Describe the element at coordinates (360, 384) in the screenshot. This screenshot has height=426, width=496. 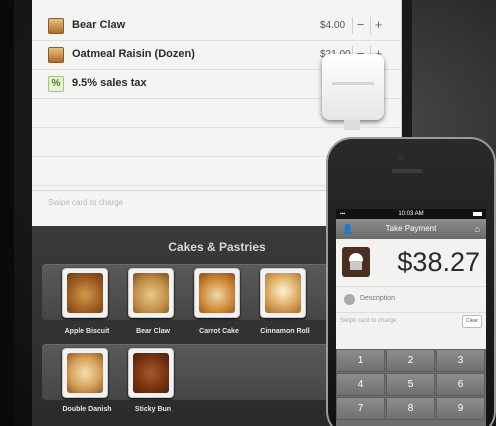
I see `key-4: 4` at that location.